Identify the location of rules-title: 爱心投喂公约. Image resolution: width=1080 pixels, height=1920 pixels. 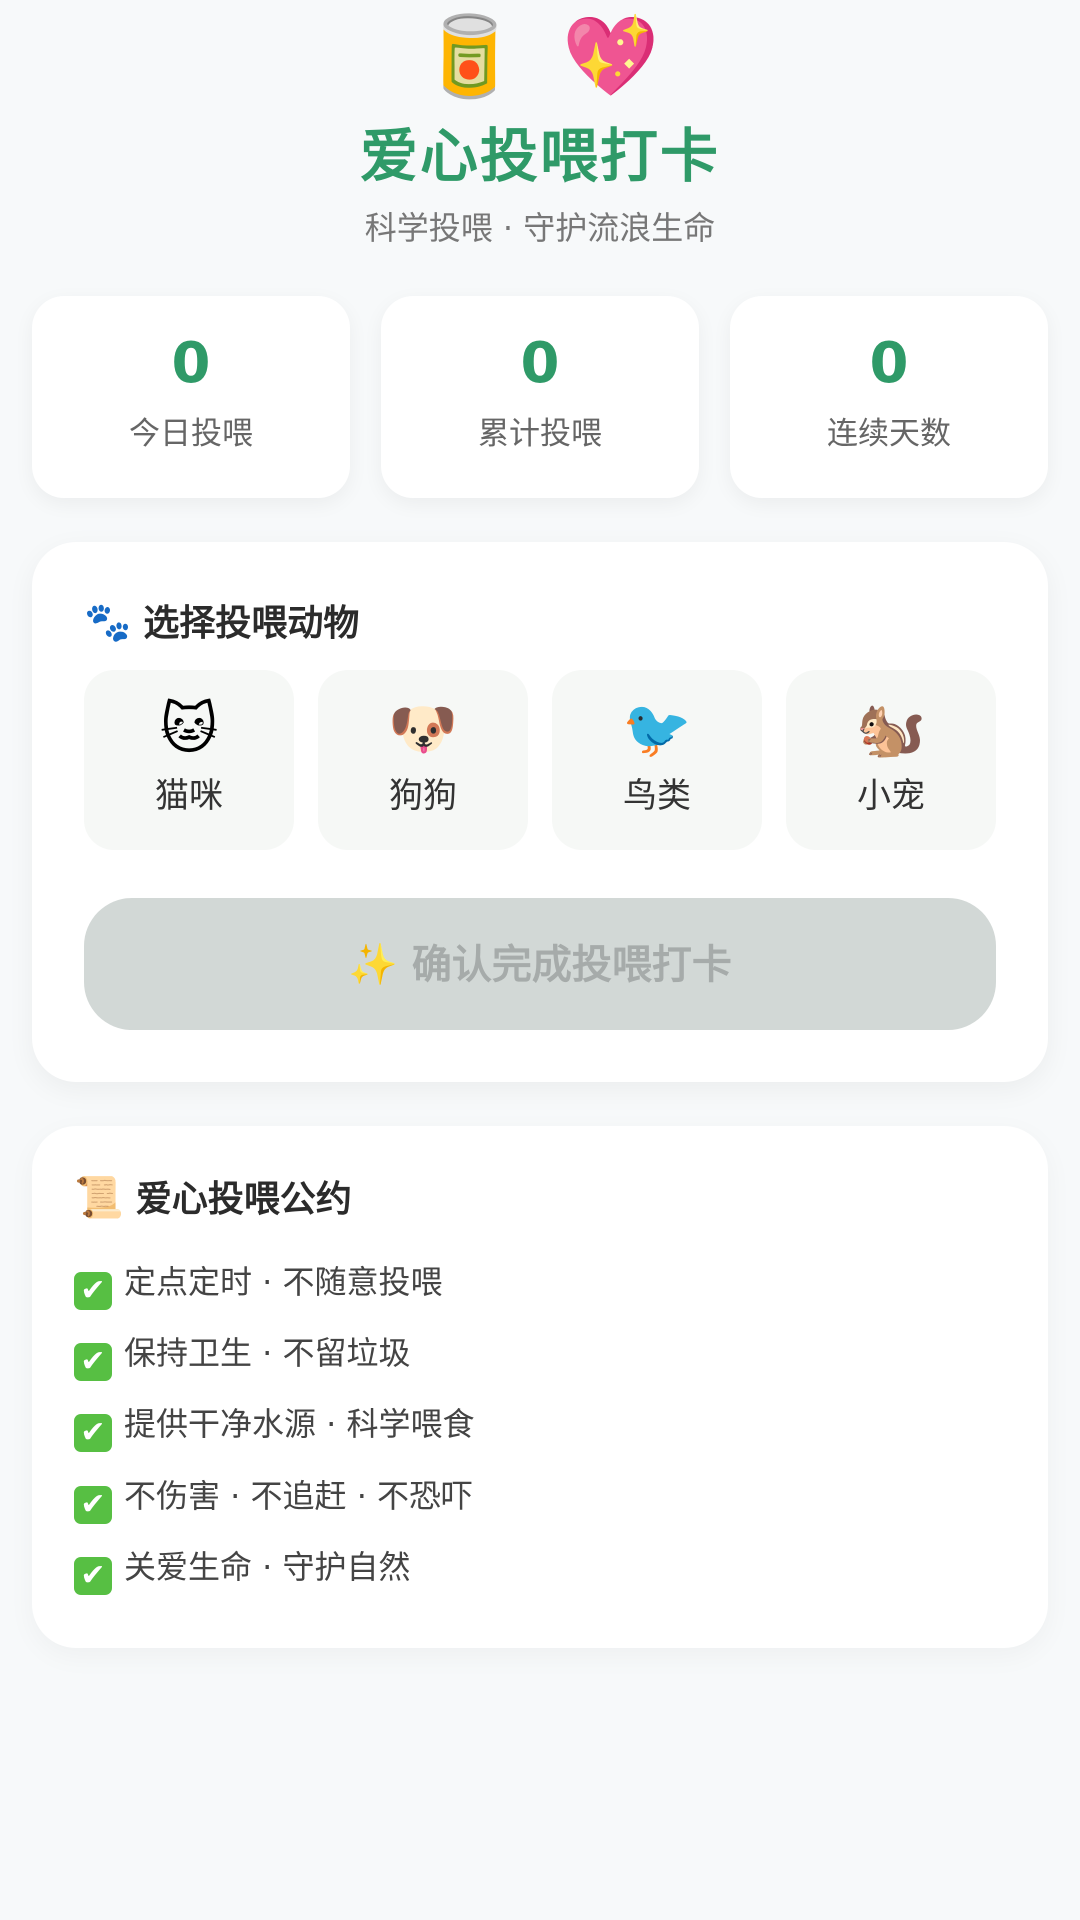
(243, 1199).